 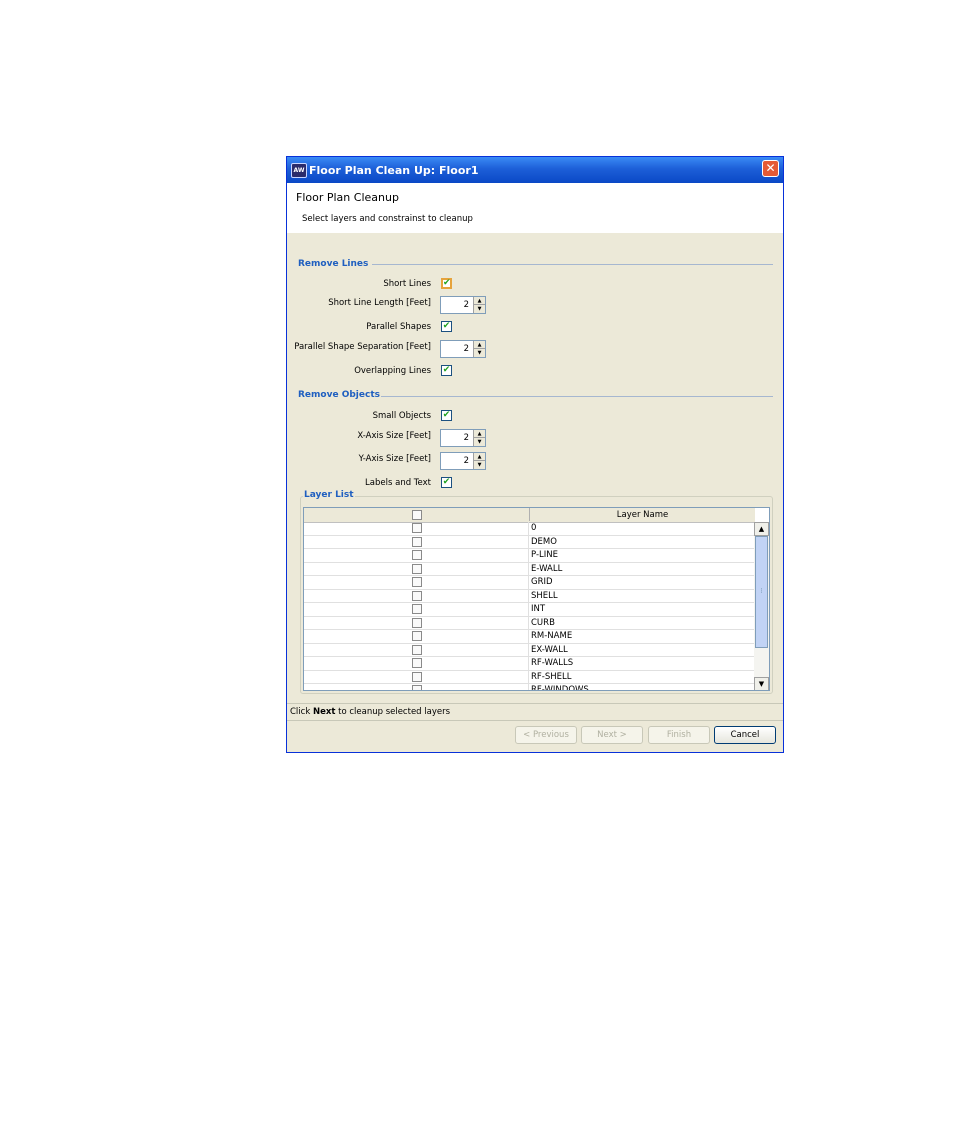 What do you see at coordinates (552, 636) in the screenshot?
I see `layer-name-cell: RM-NAME` at bounding box center [552, 636].